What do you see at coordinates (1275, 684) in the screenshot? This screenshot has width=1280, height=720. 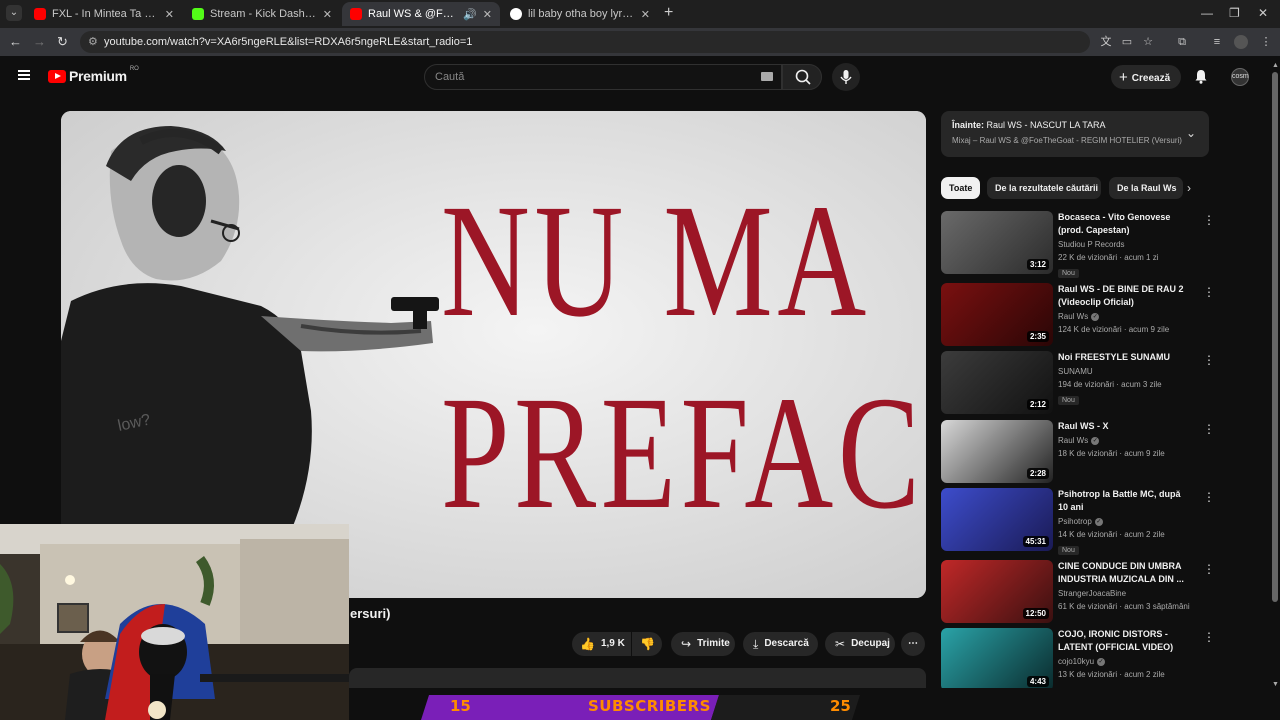 I see `scroll-down-icon: ▼` at bounding box center [1275, 684].